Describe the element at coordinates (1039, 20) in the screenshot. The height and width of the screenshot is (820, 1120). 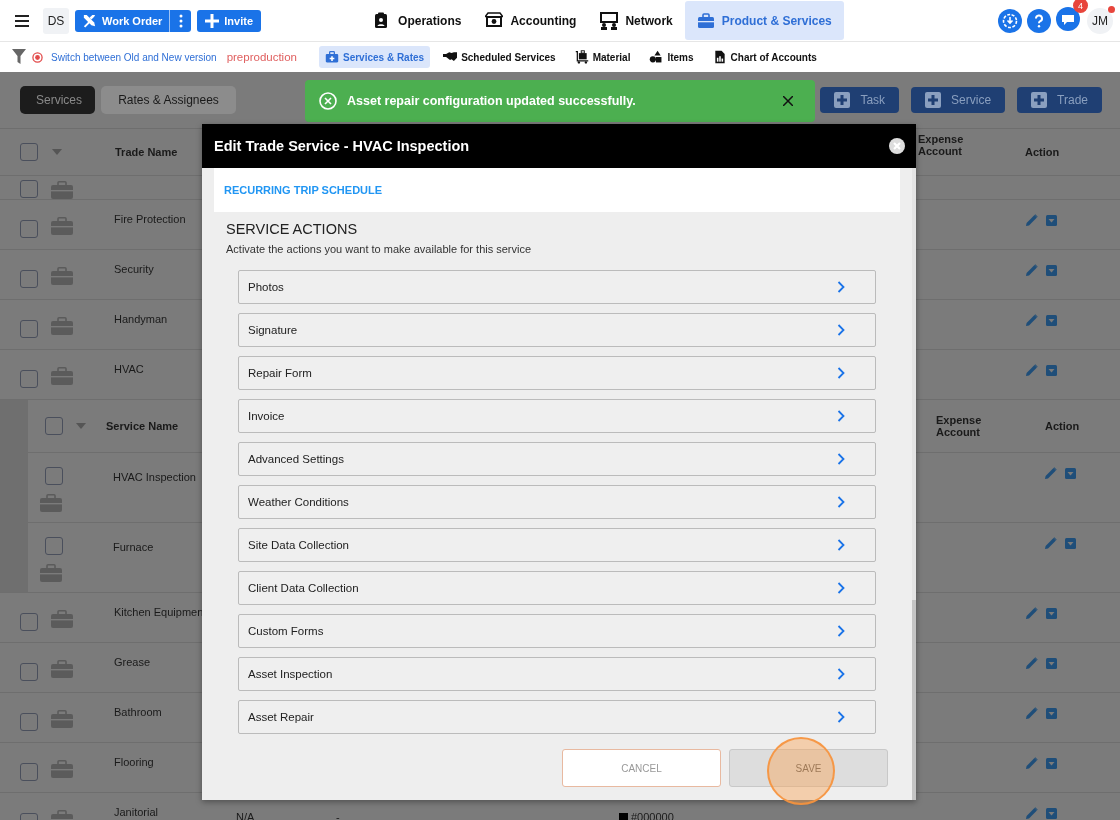
I see `help-icon` at that location.